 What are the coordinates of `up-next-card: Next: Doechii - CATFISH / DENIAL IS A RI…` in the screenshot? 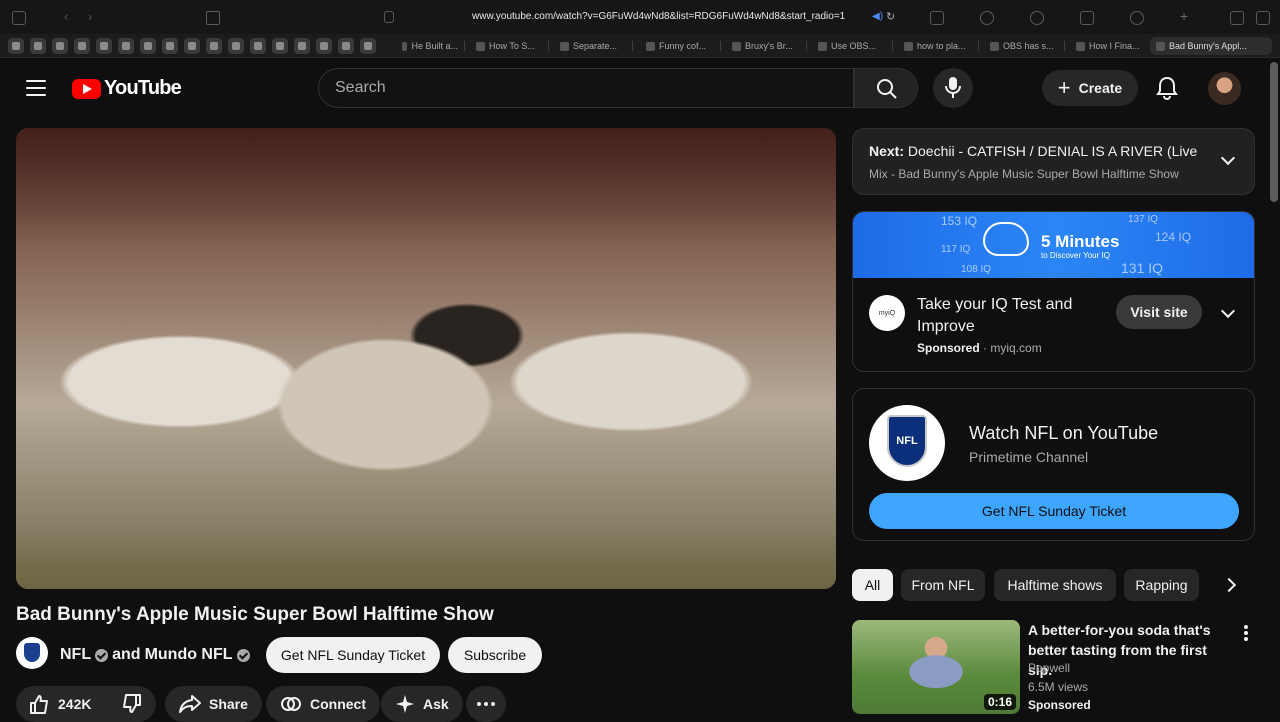 It's located at (1053, 161).